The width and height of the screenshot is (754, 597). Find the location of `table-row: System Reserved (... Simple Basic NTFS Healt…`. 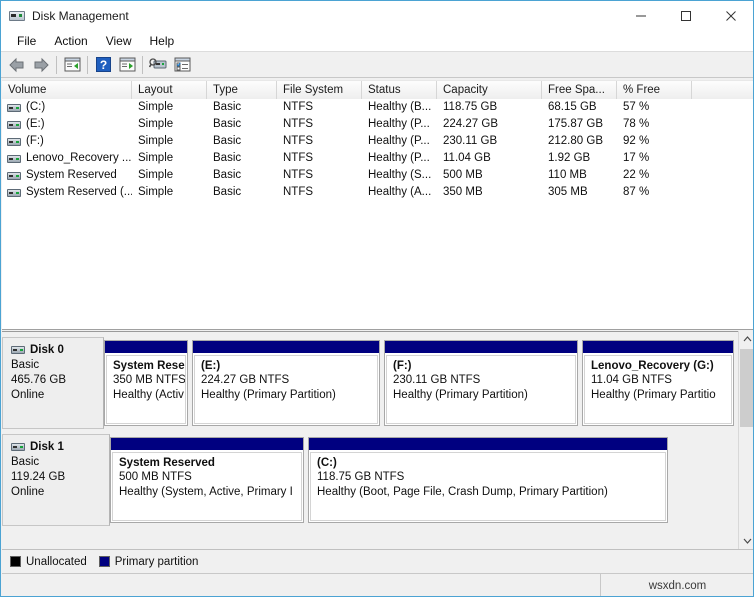

table-row: System Reserved (... Simple Basic NTFS Healt… is located at coordinates (377, 192).